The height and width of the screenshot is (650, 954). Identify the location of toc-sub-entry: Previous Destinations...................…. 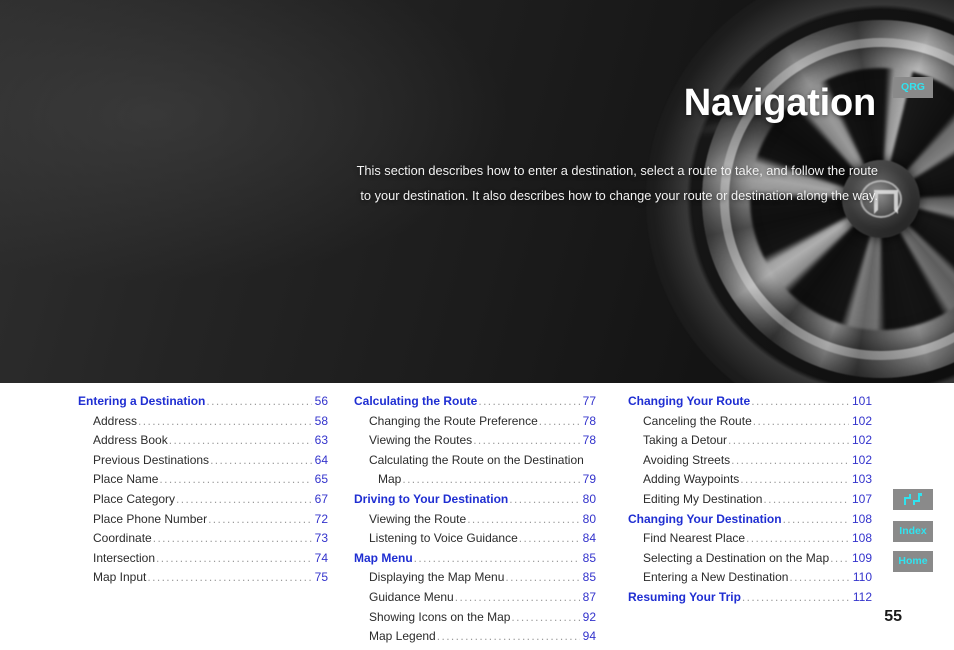
(203, 461).